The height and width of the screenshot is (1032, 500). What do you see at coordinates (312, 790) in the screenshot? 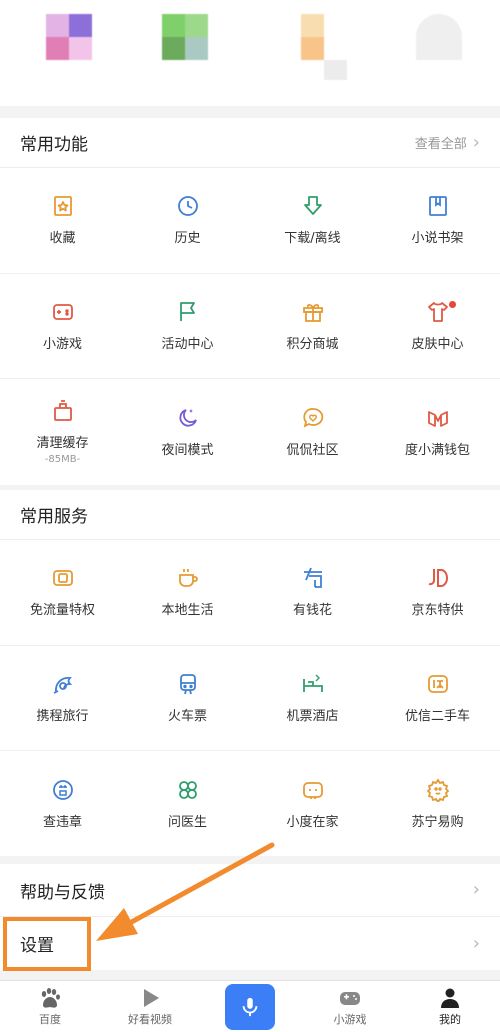
I see `smart-speaker-icon` at bounding box center [312, 790].